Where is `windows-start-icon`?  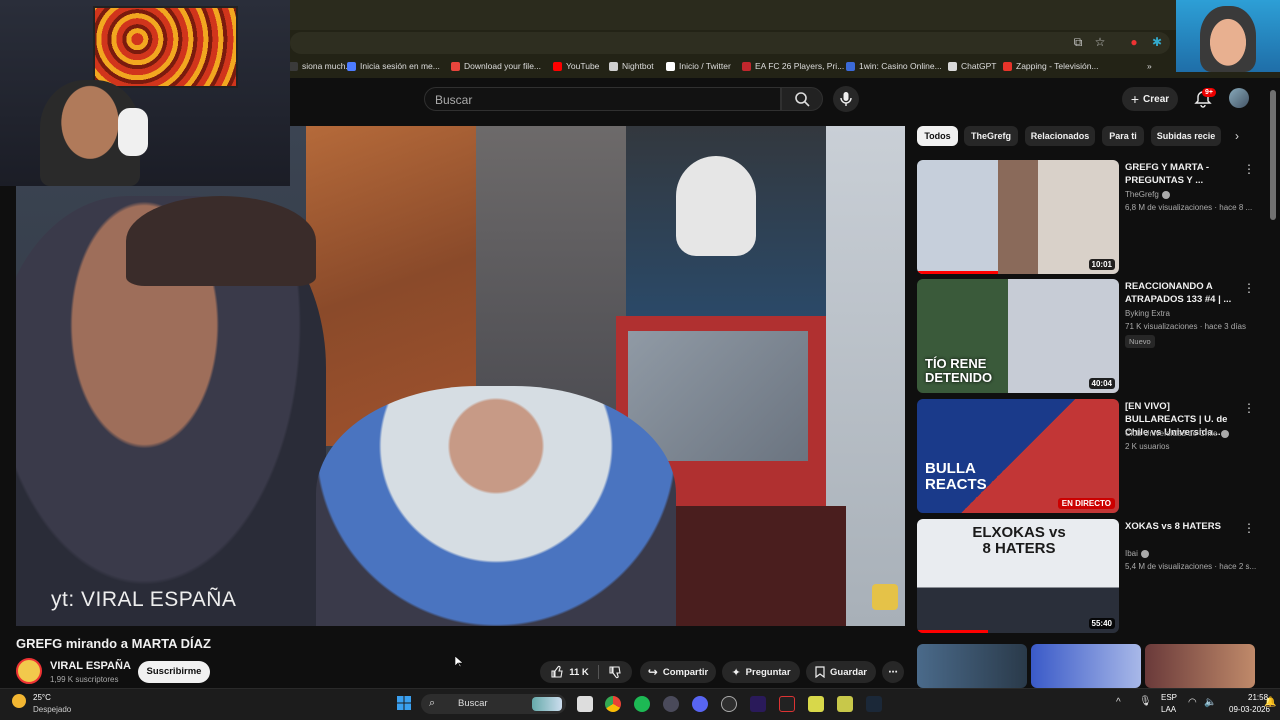
windows-start-icon is located at coordinates (404, 703).